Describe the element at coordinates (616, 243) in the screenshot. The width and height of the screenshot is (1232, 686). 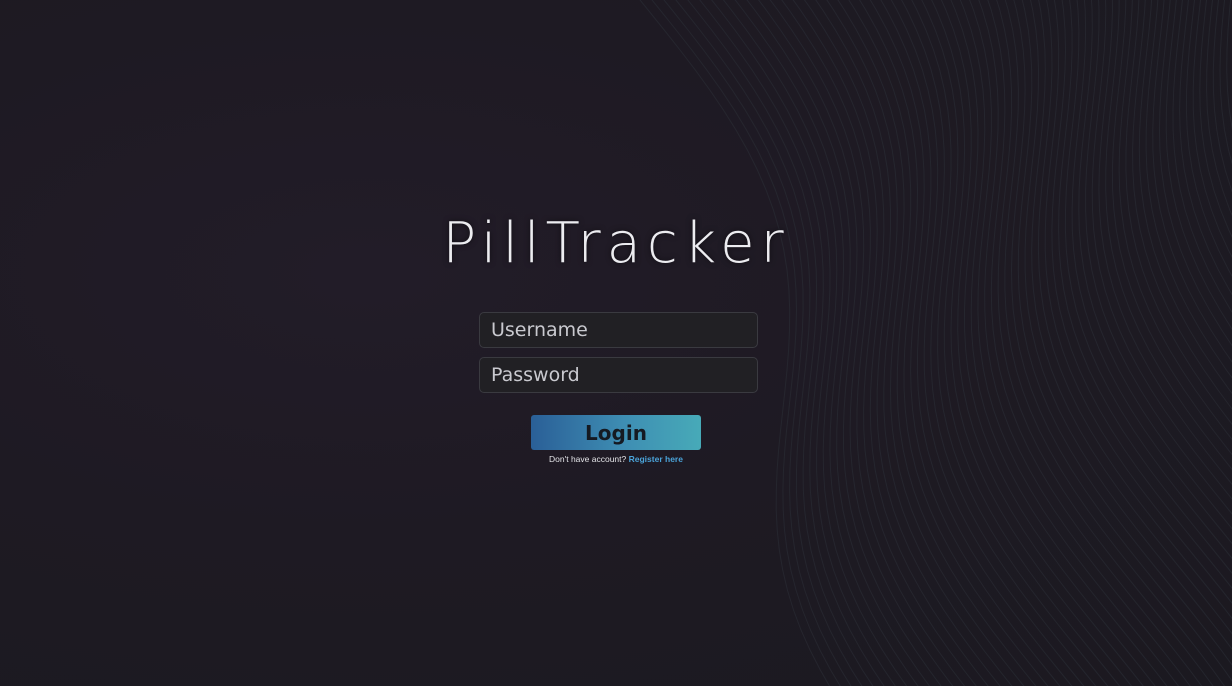
I see `app-logo: PillTracker` at that location.